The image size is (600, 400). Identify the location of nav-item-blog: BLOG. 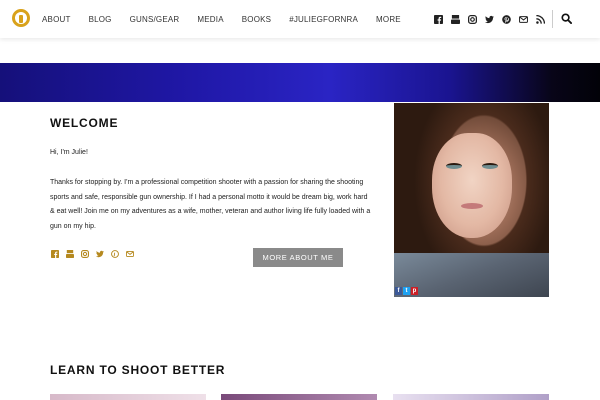
(100, 19).